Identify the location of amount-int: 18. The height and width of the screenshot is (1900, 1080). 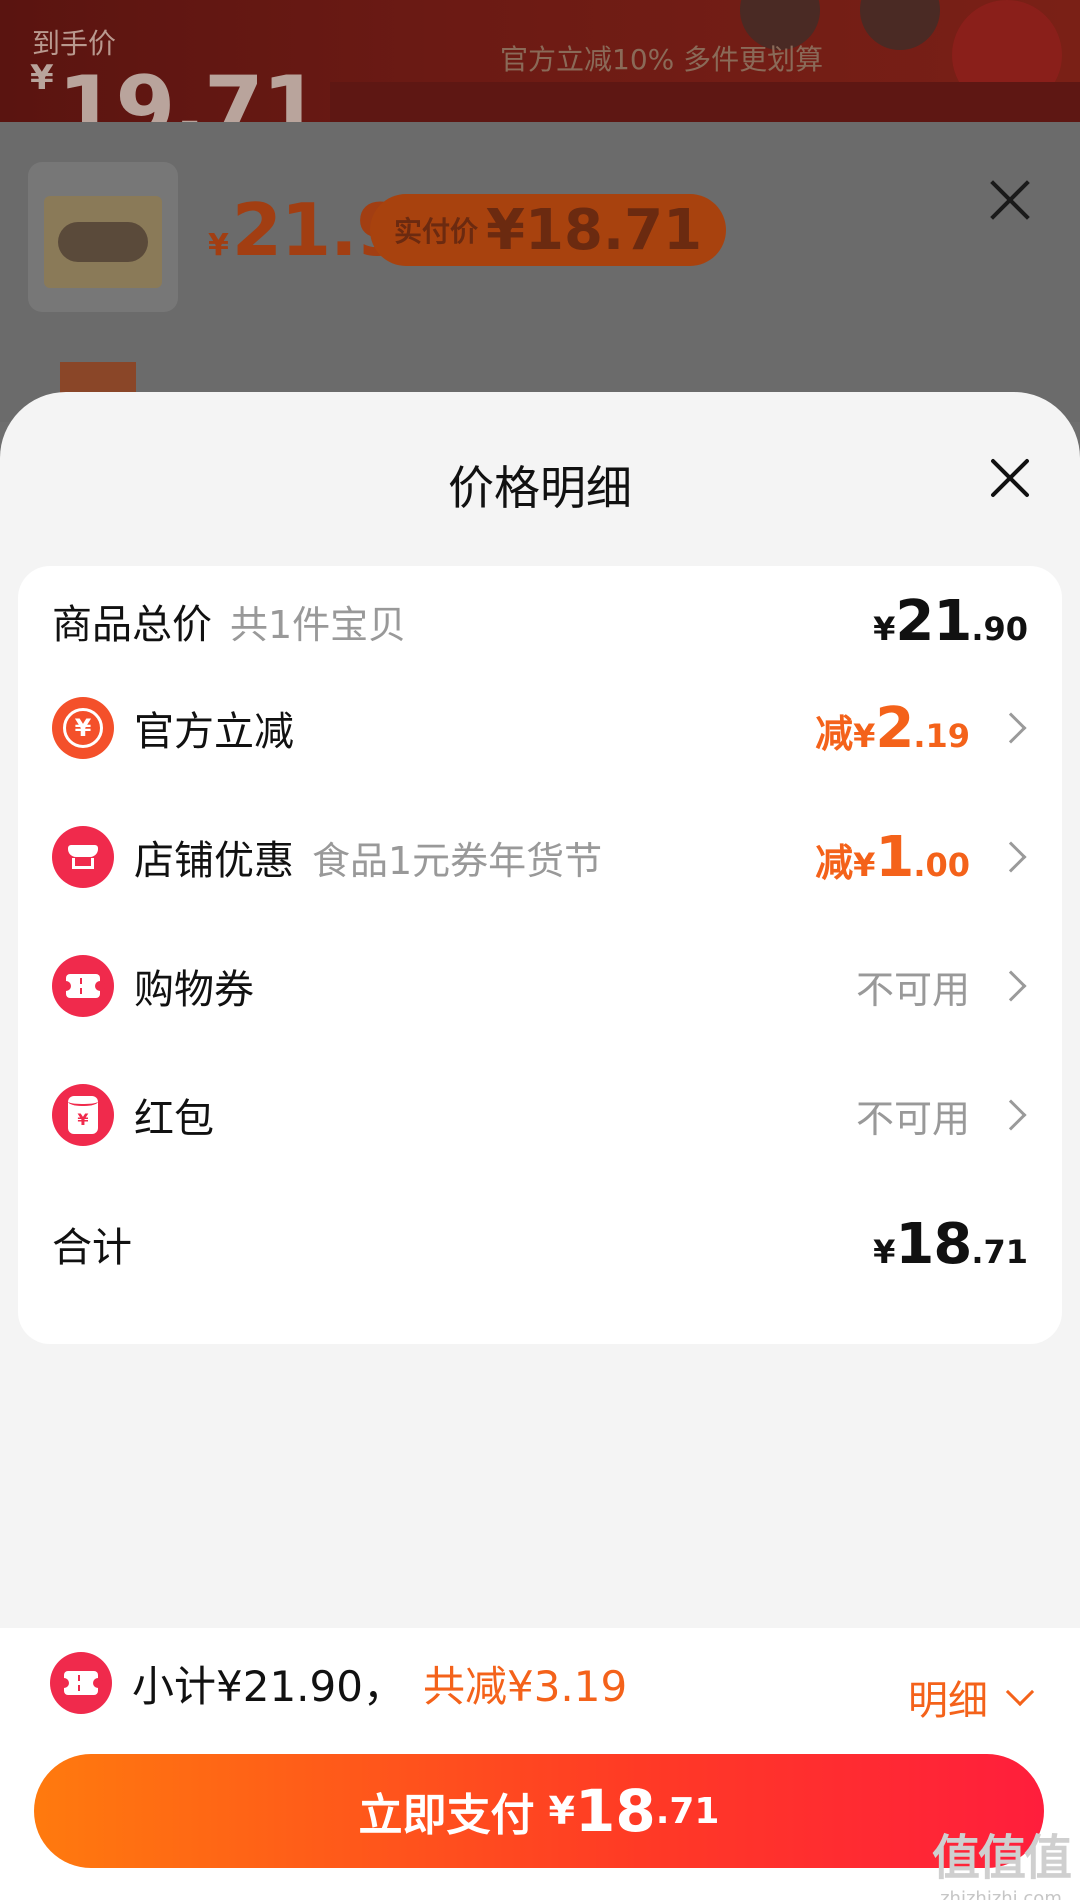
(933, 1244).